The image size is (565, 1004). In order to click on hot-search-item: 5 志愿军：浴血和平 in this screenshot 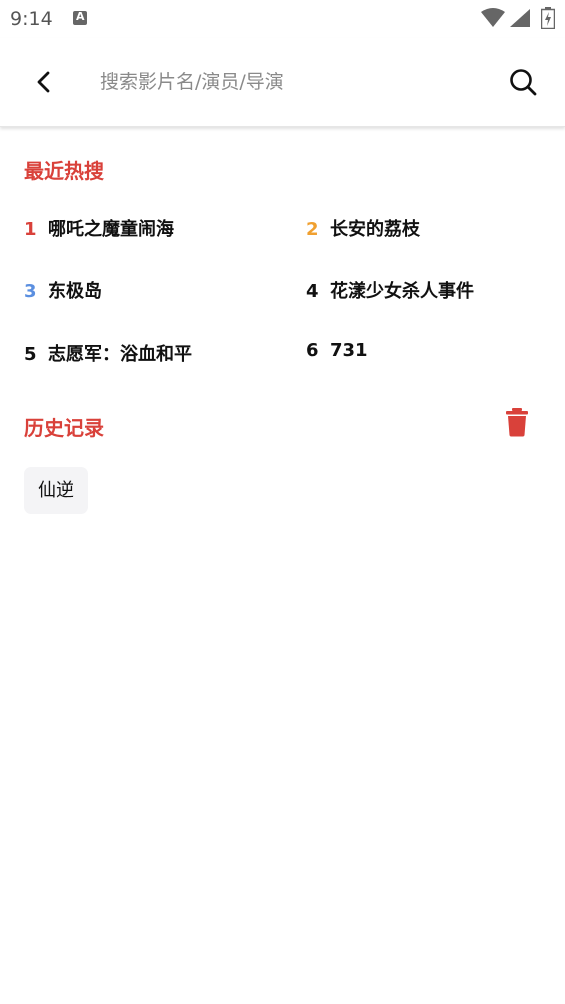, I will do `click(108, 355)`.